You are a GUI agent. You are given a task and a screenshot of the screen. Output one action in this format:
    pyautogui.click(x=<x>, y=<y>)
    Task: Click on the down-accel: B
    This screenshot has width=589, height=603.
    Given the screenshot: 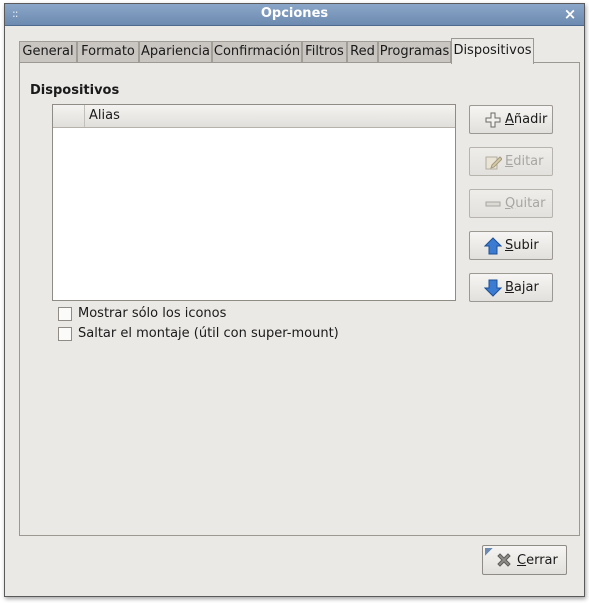 What is the action you would take?
    pyautogui.click(x=509, y=287)
    